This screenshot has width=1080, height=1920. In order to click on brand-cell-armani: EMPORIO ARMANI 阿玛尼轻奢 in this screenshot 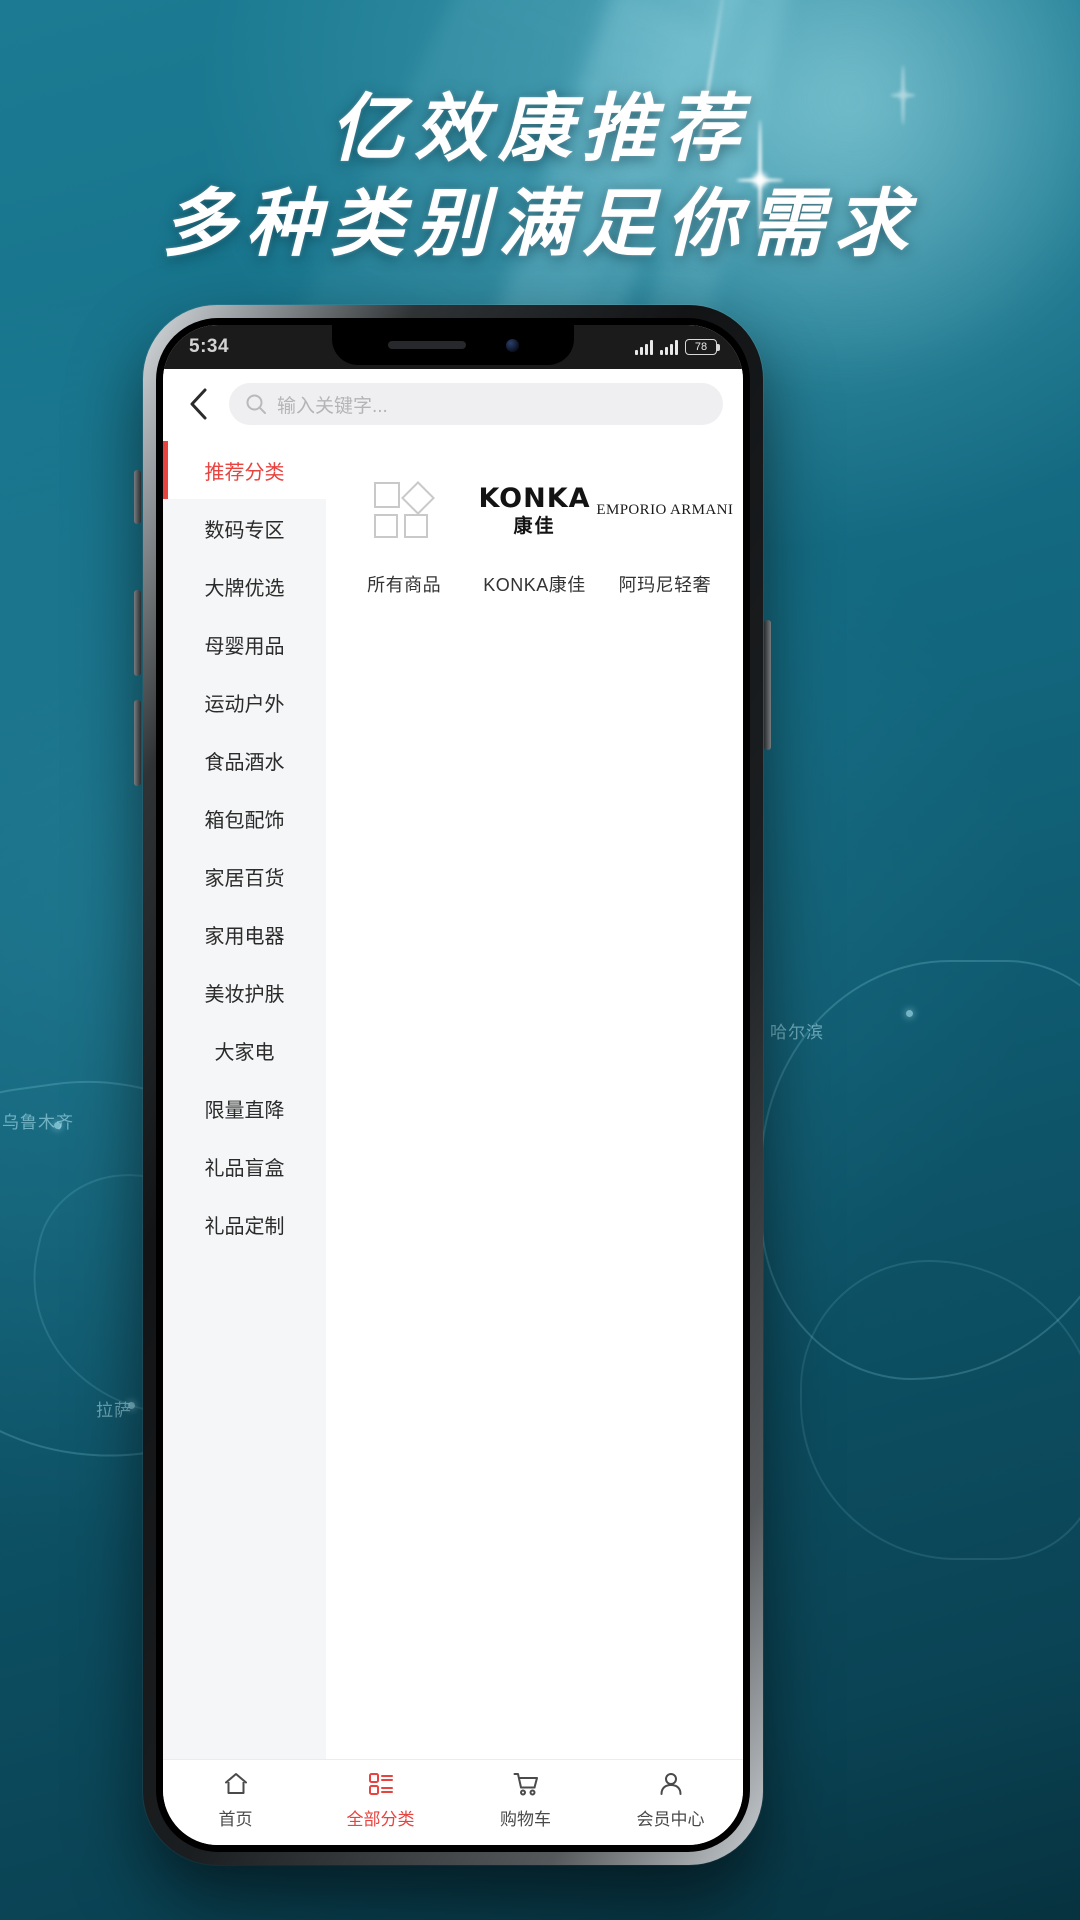, I will do `click(664, 532)`.